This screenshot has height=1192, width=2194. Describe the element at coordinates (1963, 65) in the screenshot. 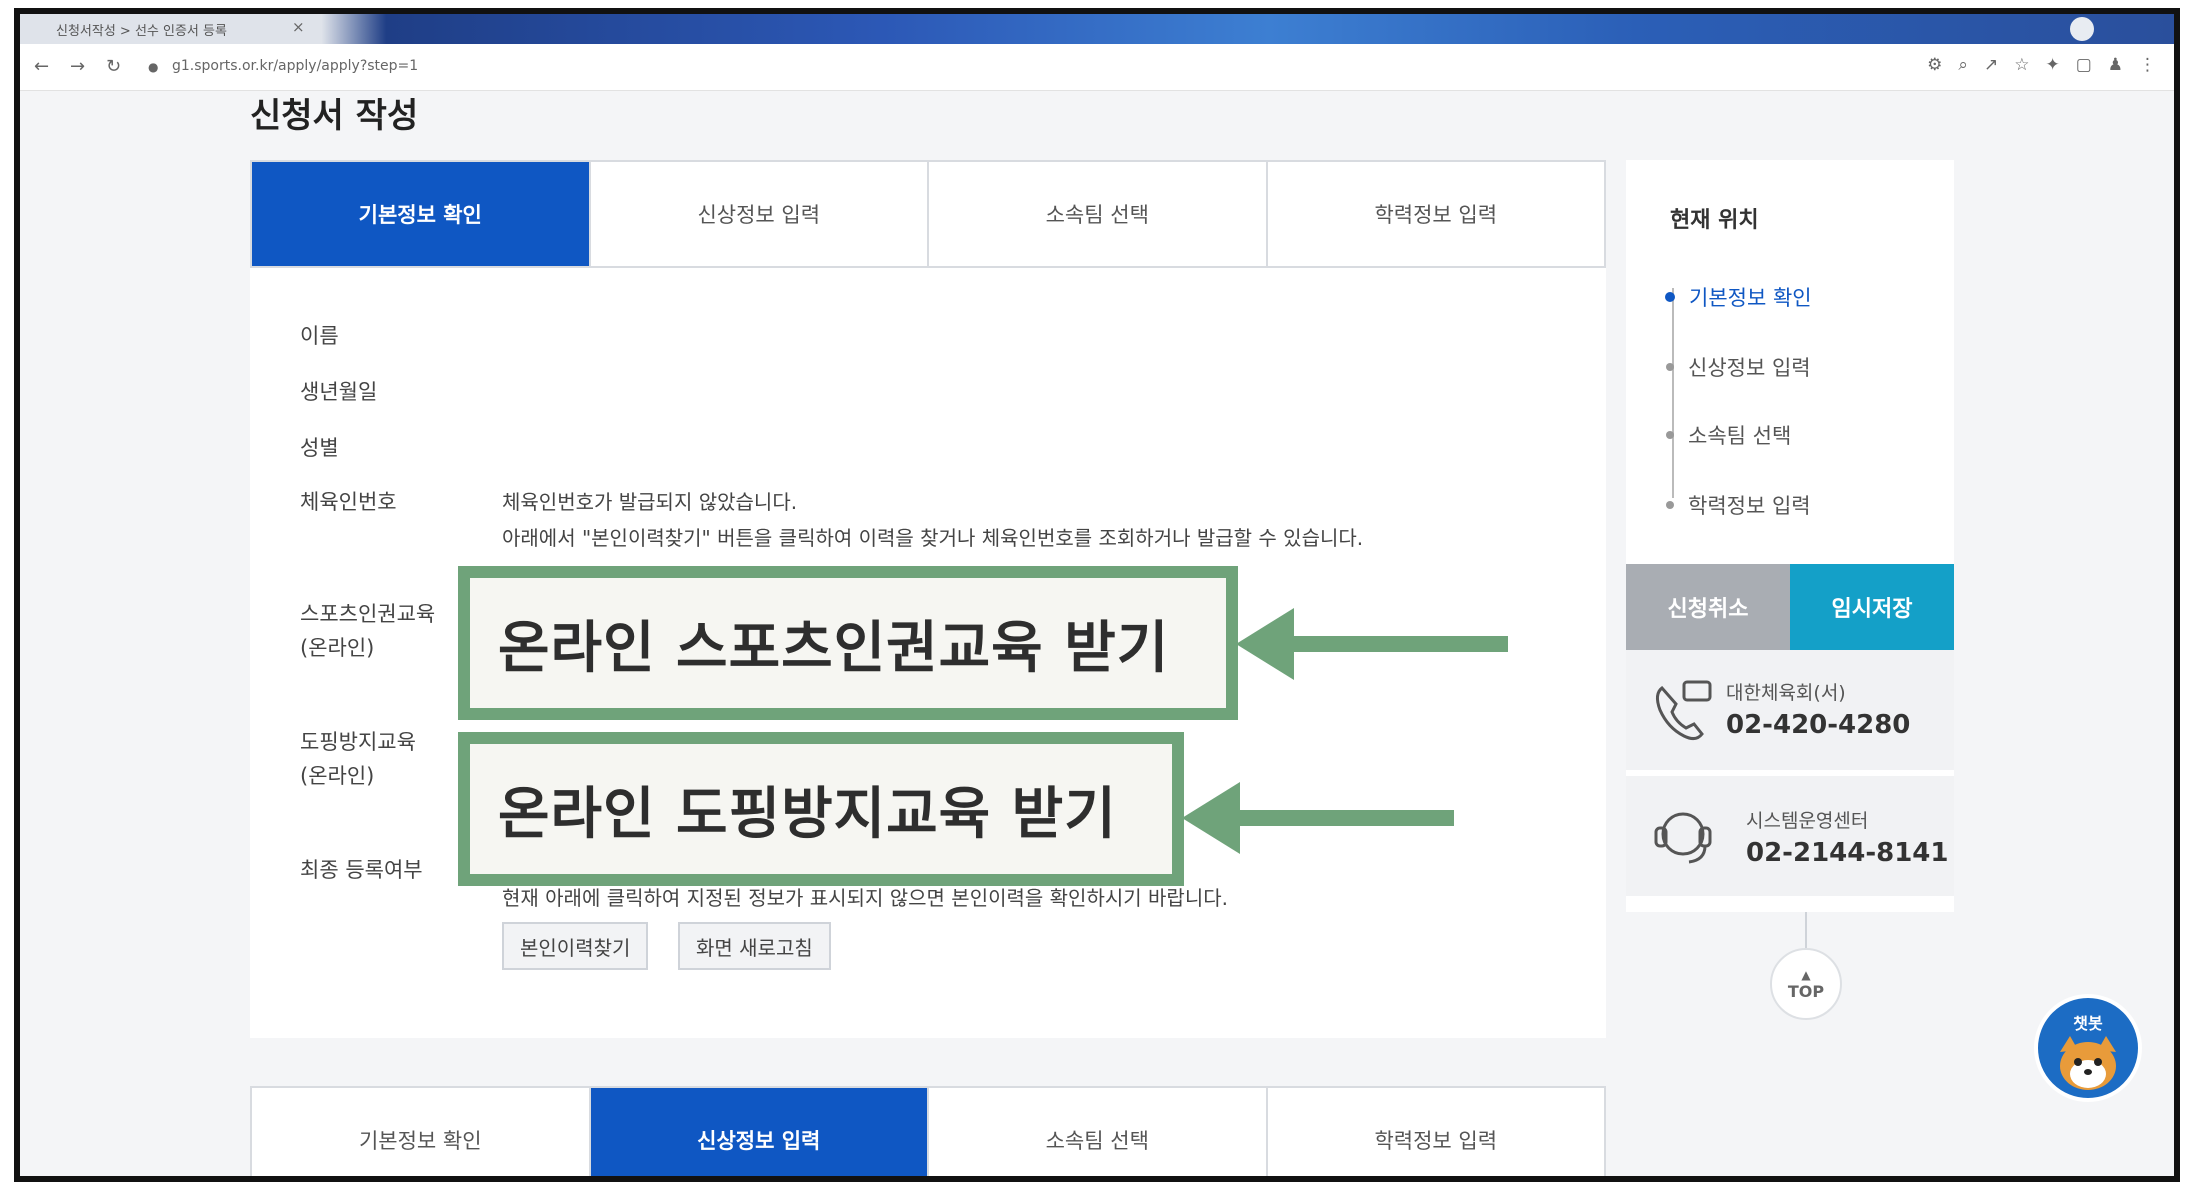

I see `zoom-icon: ⌕` at that location.